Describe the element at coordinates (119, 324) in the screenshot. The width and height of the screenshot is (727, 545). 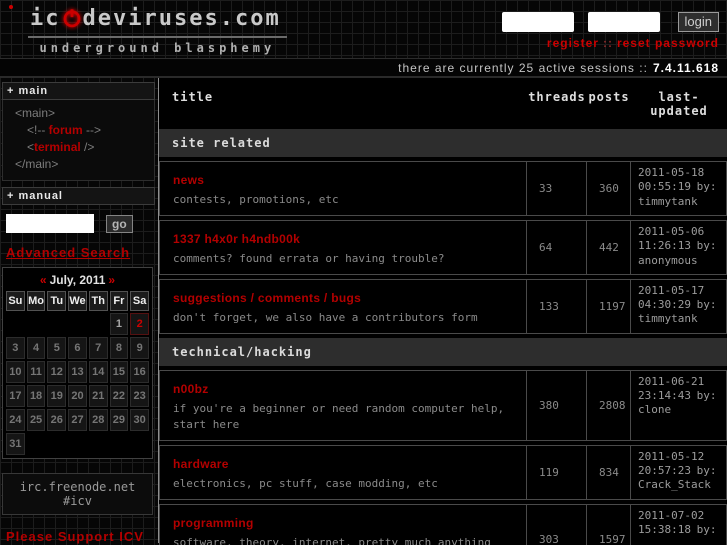
I see `calendar-day: 1` at that location.